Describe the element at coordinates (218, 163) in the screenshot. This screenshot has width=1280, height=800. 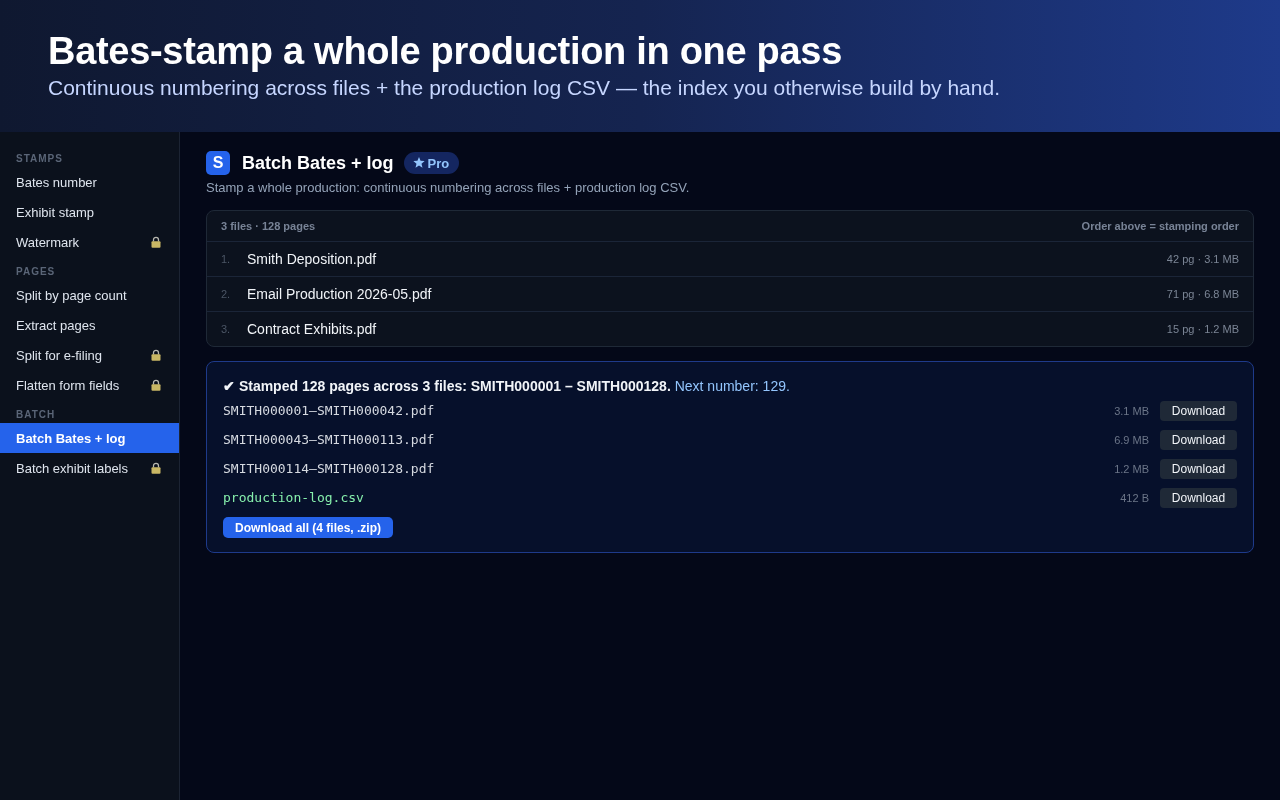
I see `tool-logo: S` at that location.